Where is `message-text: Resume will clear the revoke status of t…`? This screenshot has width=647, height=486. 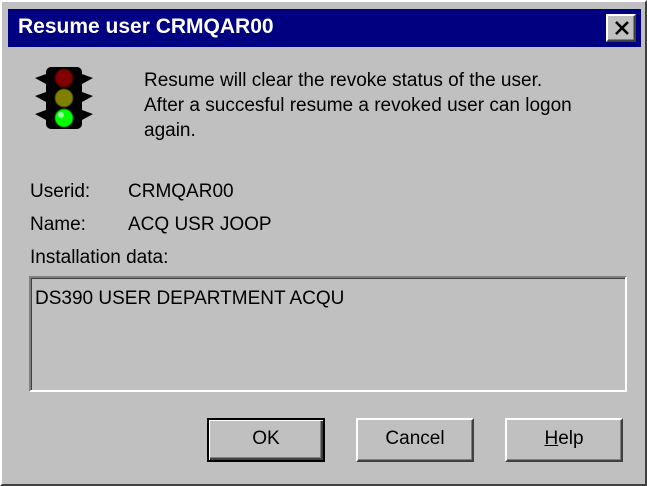
message-text: Resume will clear the revoke status of t… is located at coordinates (389, 105).